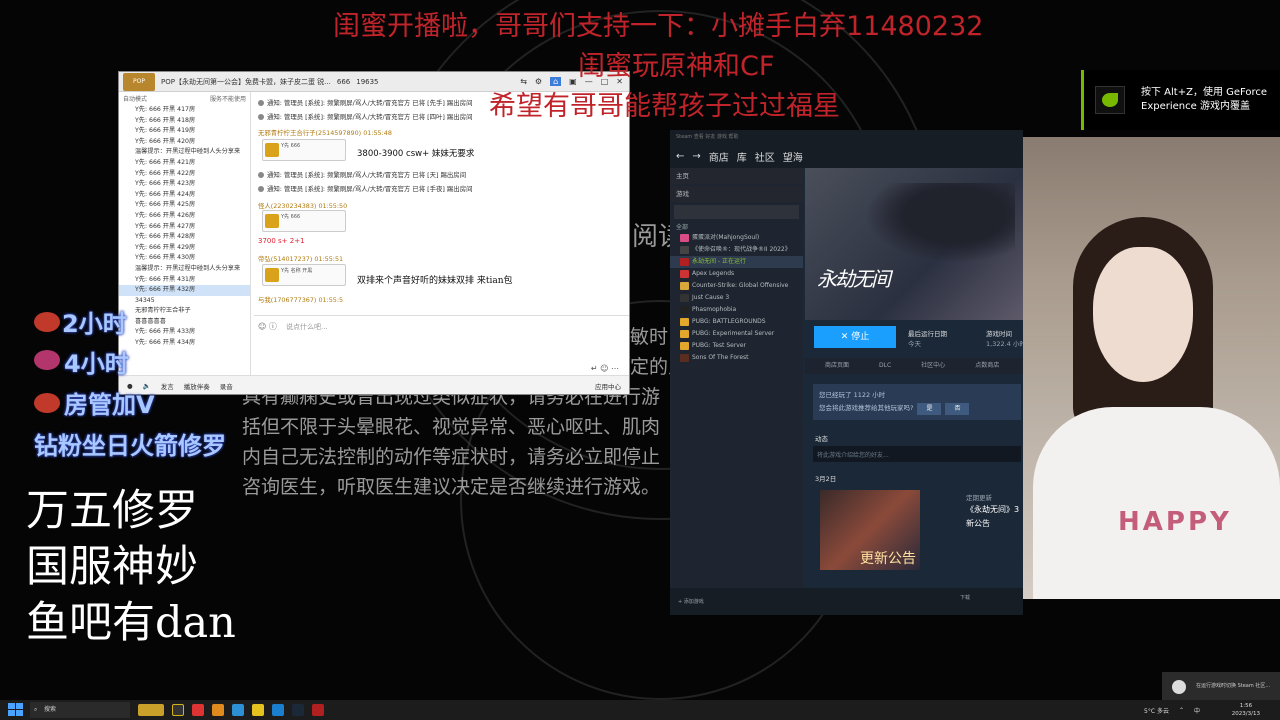  I want to click on message-author: 帝弘(514017237) 01:55:51, so click(300, 259).